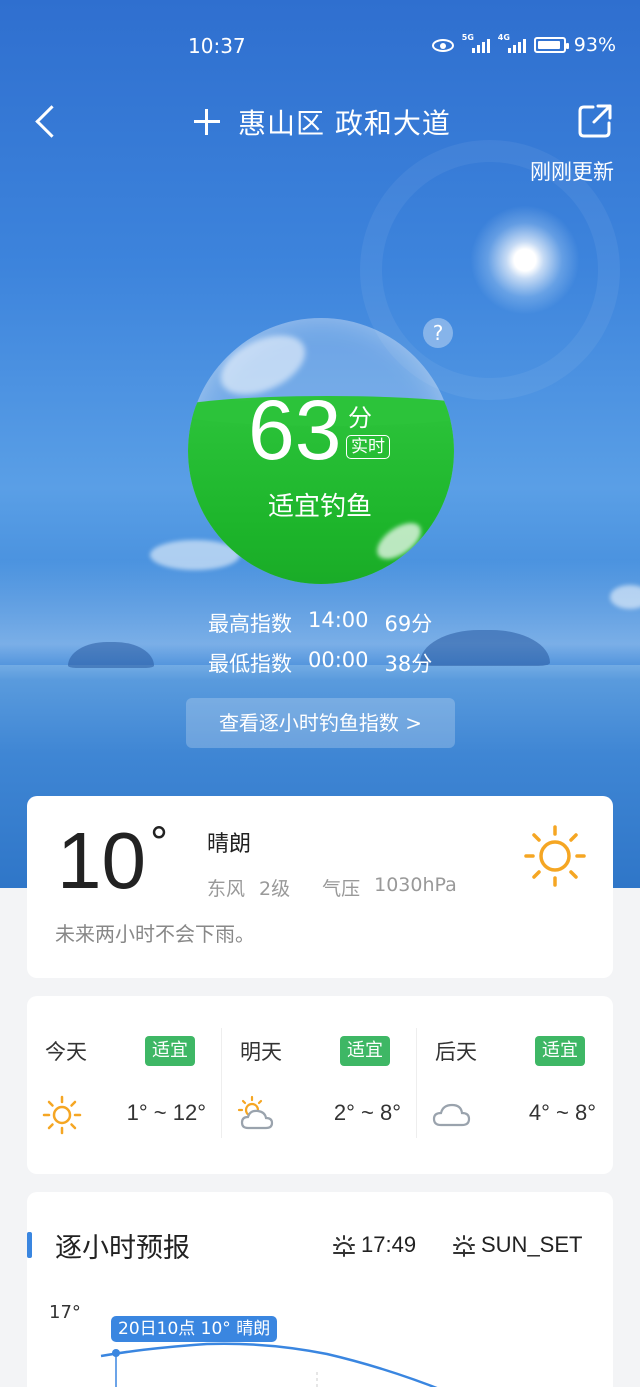 The height and width of the screenshot is (1387, 640). I want to click on pressure-value: 1030hPa, so click(415, 885).